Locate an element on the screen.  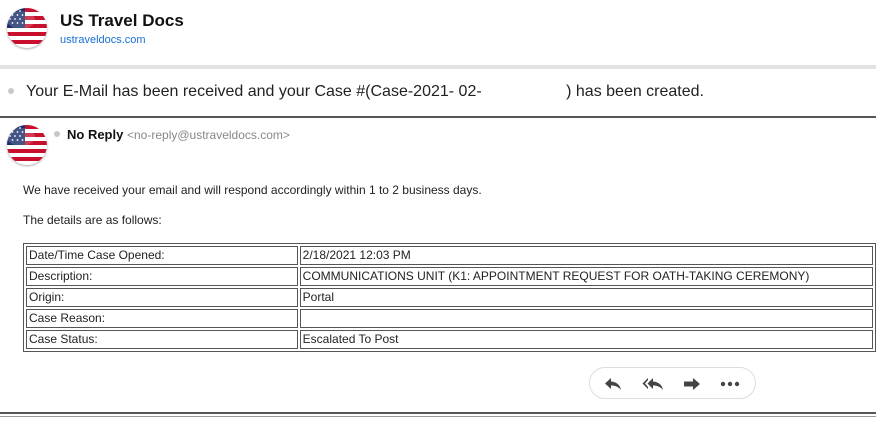
detail-label: Date/Time Case Opened: is located at coordinates (162, 255).